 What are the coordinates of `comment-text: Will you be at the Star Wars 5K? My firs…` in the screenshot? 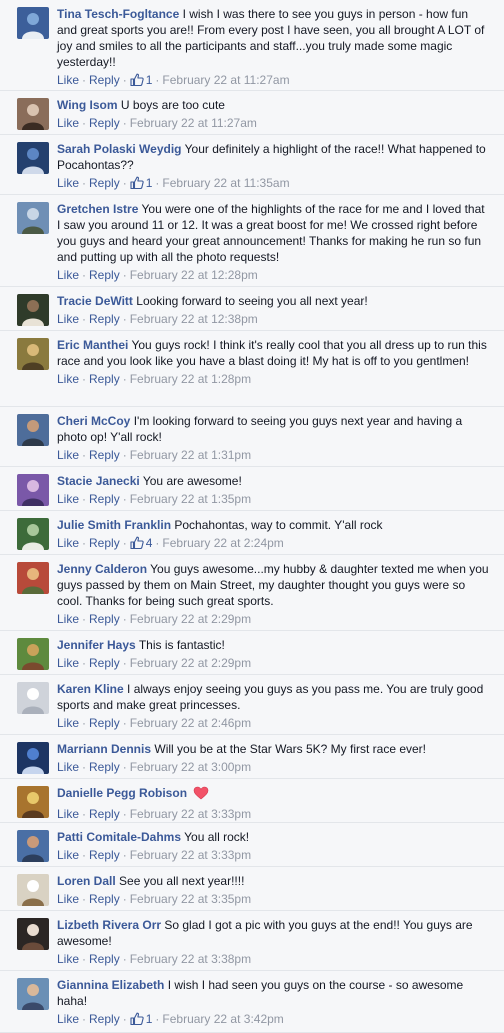 It's located at (290, 749).